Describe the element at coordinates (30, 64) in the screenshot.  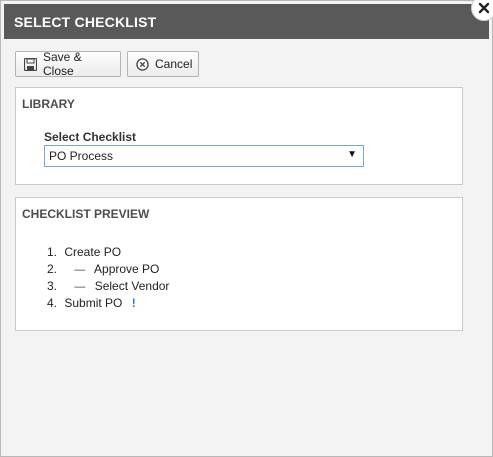
I see `floppy-disk-icon` at that location.